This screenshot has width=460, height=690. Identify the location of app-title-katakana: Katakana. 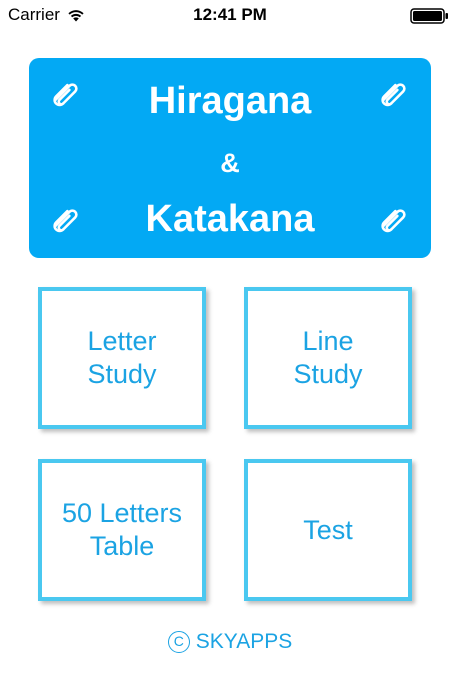
(230, 219).